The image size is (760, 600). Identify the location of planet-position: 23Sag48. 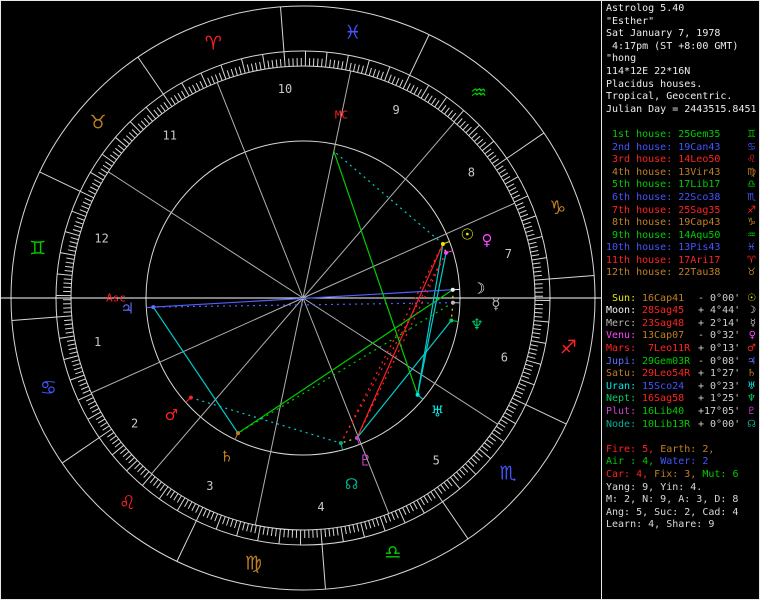
(663, 323).